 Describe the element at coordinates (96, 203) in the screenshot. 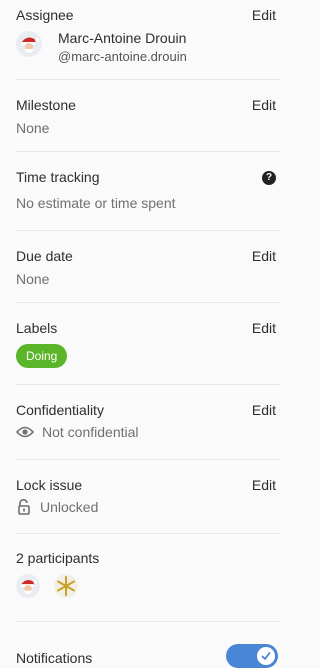

I see `time-tracking-value: No estimate or time spent` at that location.